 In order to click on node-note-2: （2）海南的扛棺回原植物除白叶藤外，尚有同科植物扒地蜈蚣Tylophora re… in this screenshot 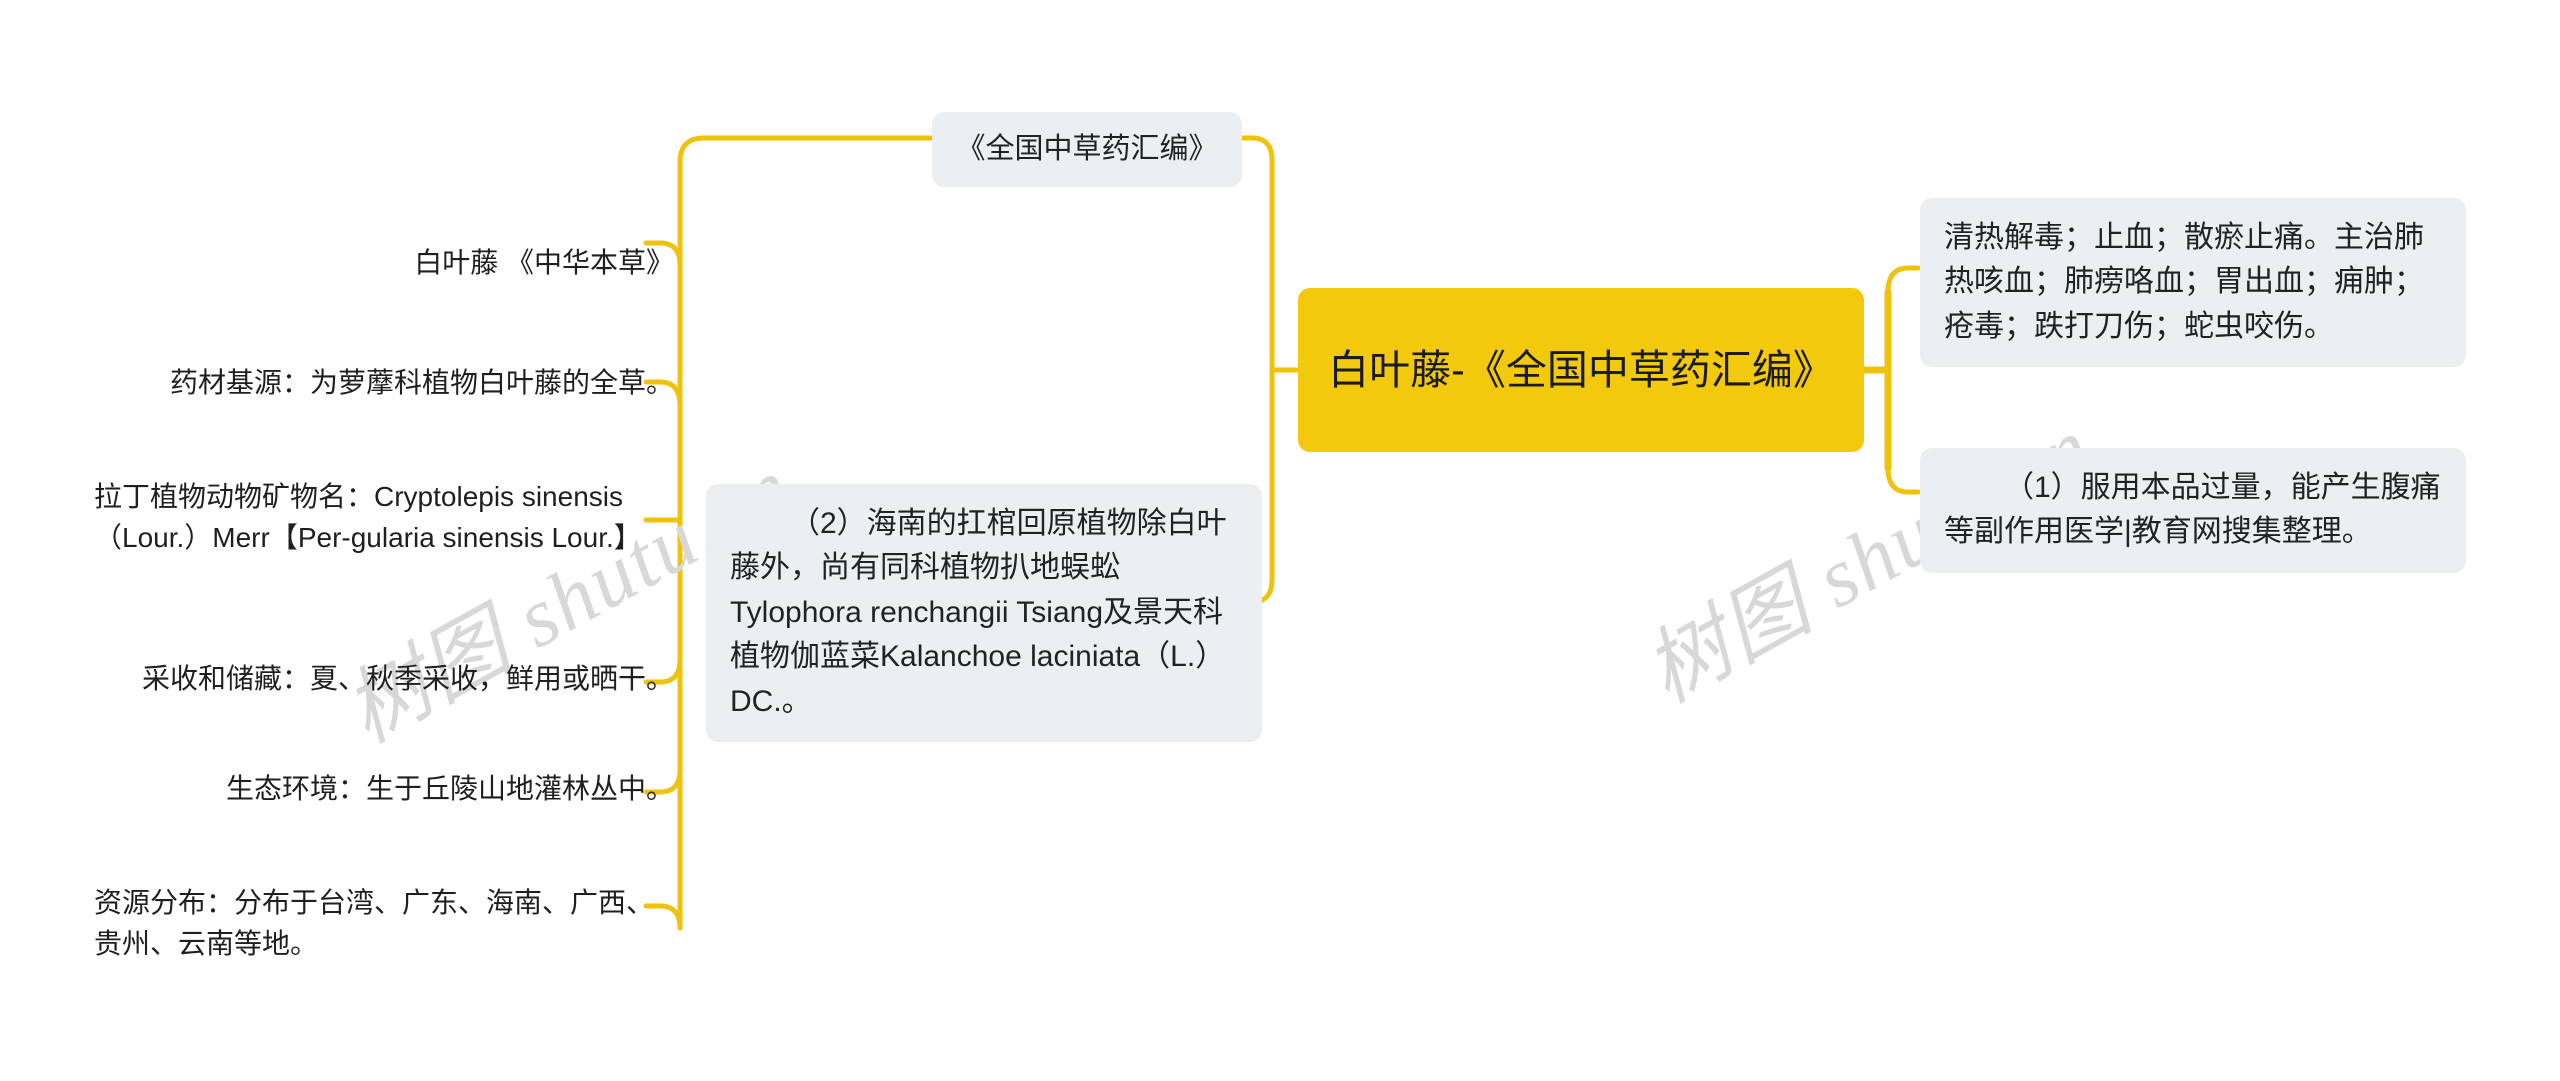, I will do `click(984, 613)`.